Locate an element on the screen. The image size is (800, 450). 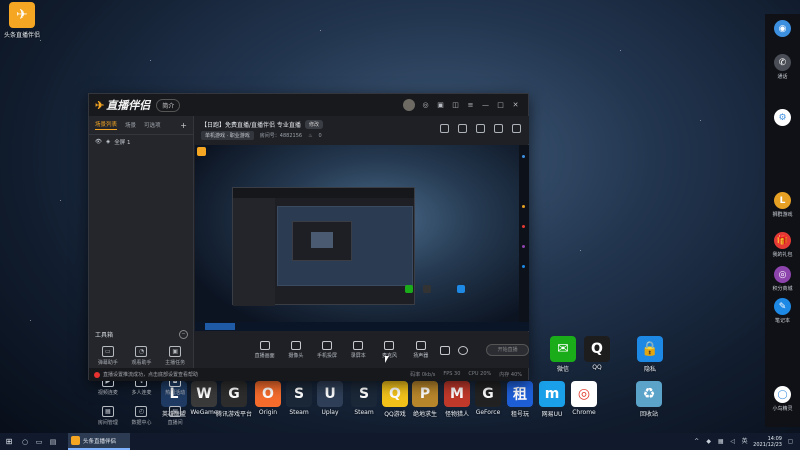
logo-text: 直播伴侣 is located at coordinates (128, 105).